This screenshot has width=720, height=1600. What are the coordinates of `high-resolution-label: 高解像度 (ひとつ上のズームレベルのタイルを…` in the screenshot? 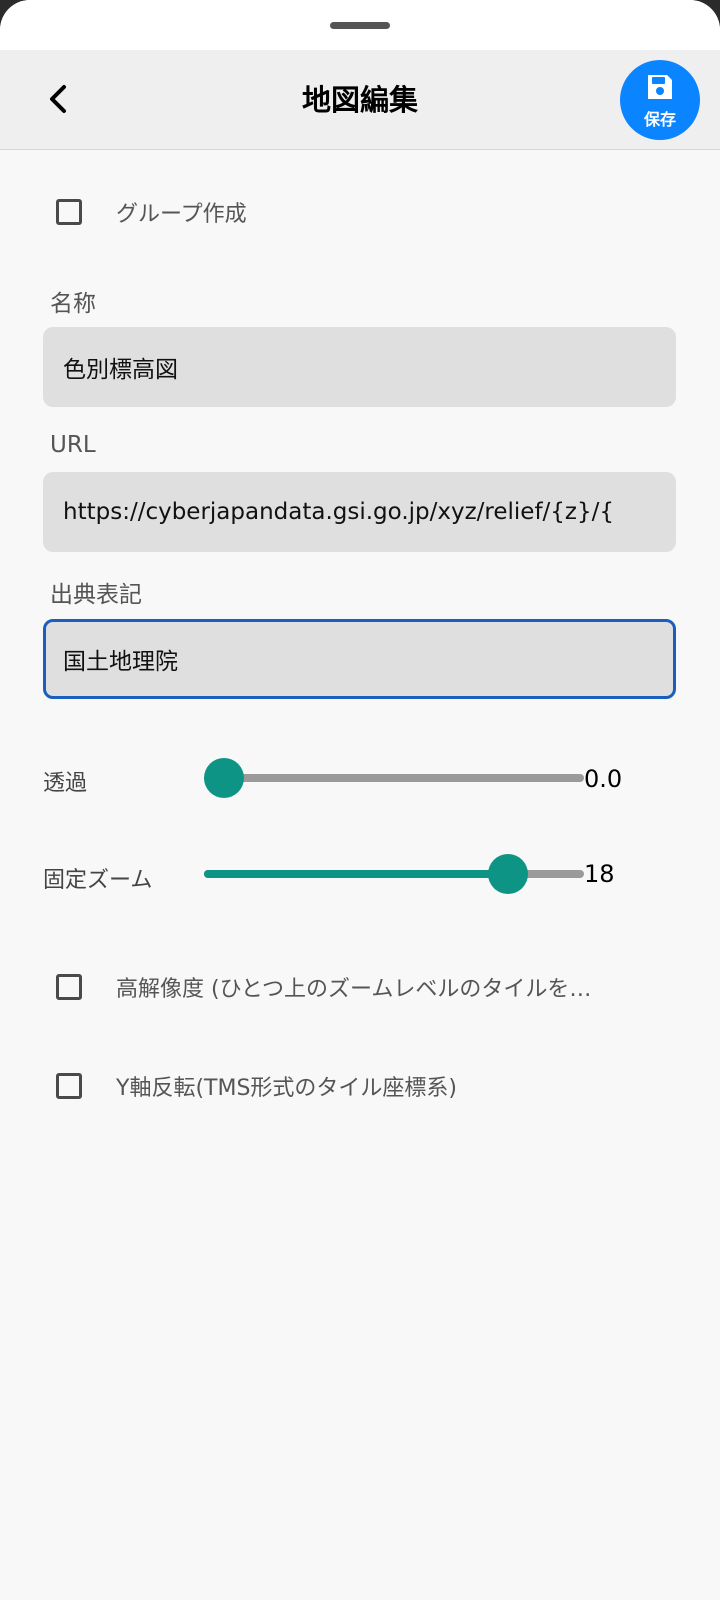 It's located at (354, 989).